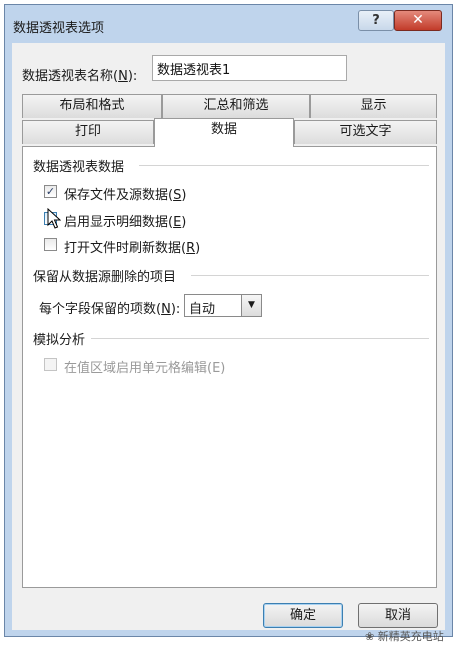  Describe the element at coordinates (410, 636) in the screenshot. I see `watermark-text: 新精英充电站` at that location.